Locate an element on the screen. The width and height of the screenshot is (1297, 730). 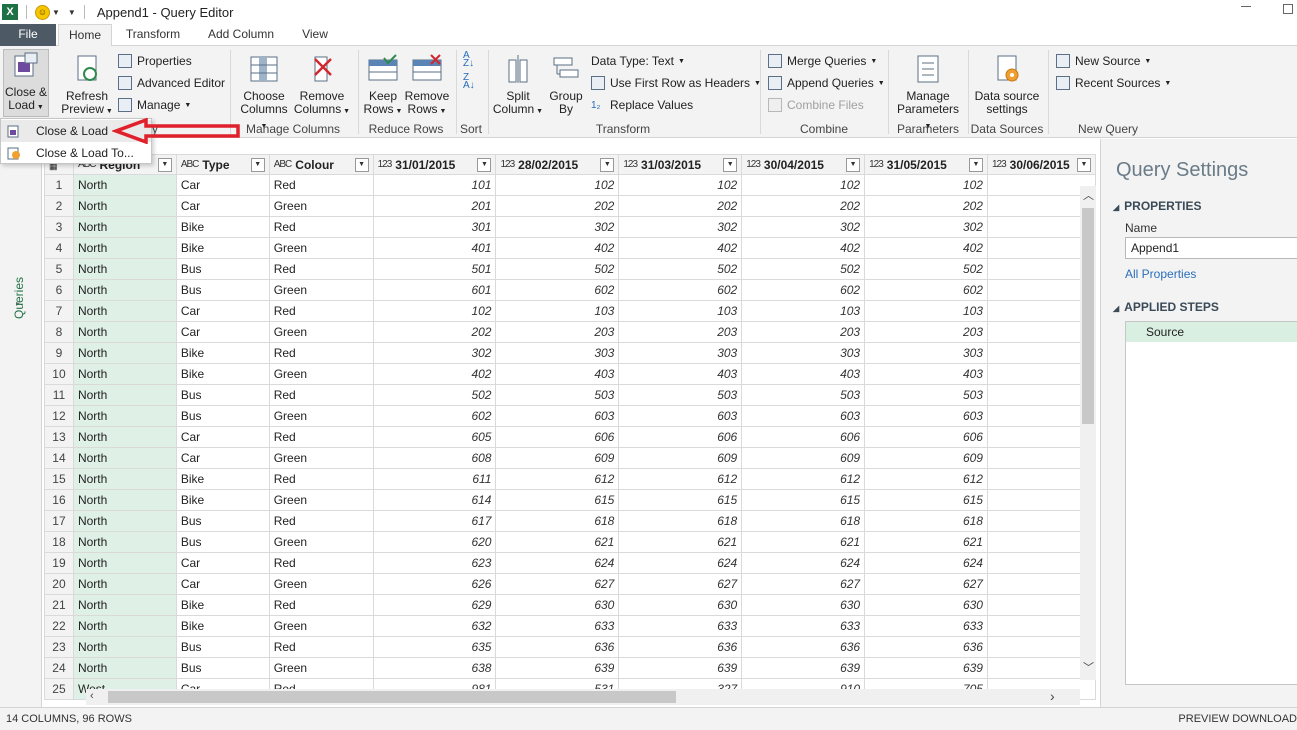
use-first-row-headers-button: Use First Row as Headers ▼ is located at coordinates (676, 83).